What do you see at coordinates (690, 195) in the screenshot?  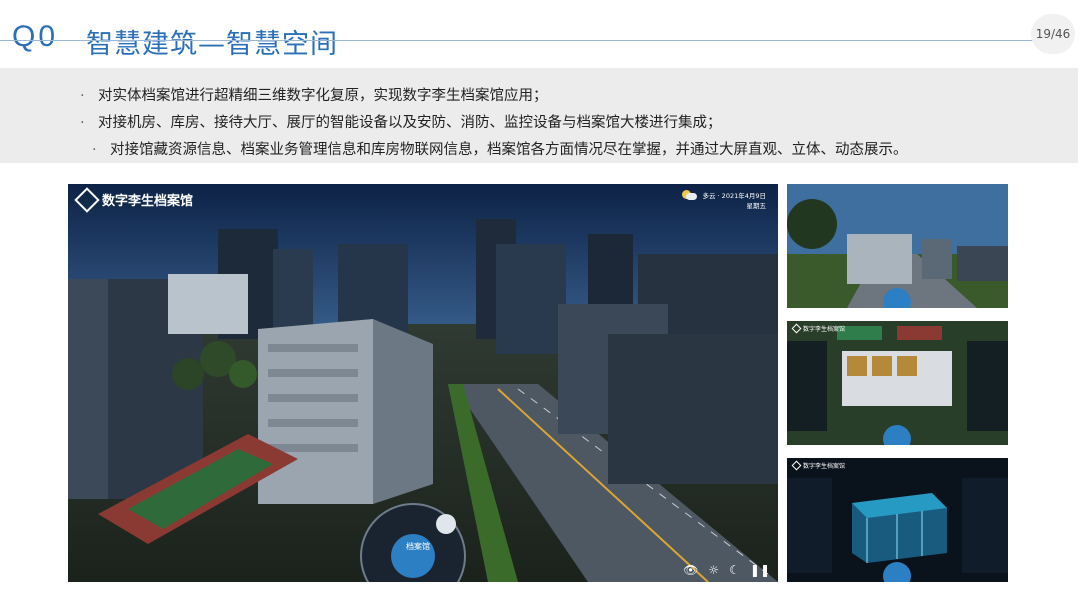 I see `partly-cloudy-icon` at bounding box center [690, 195].